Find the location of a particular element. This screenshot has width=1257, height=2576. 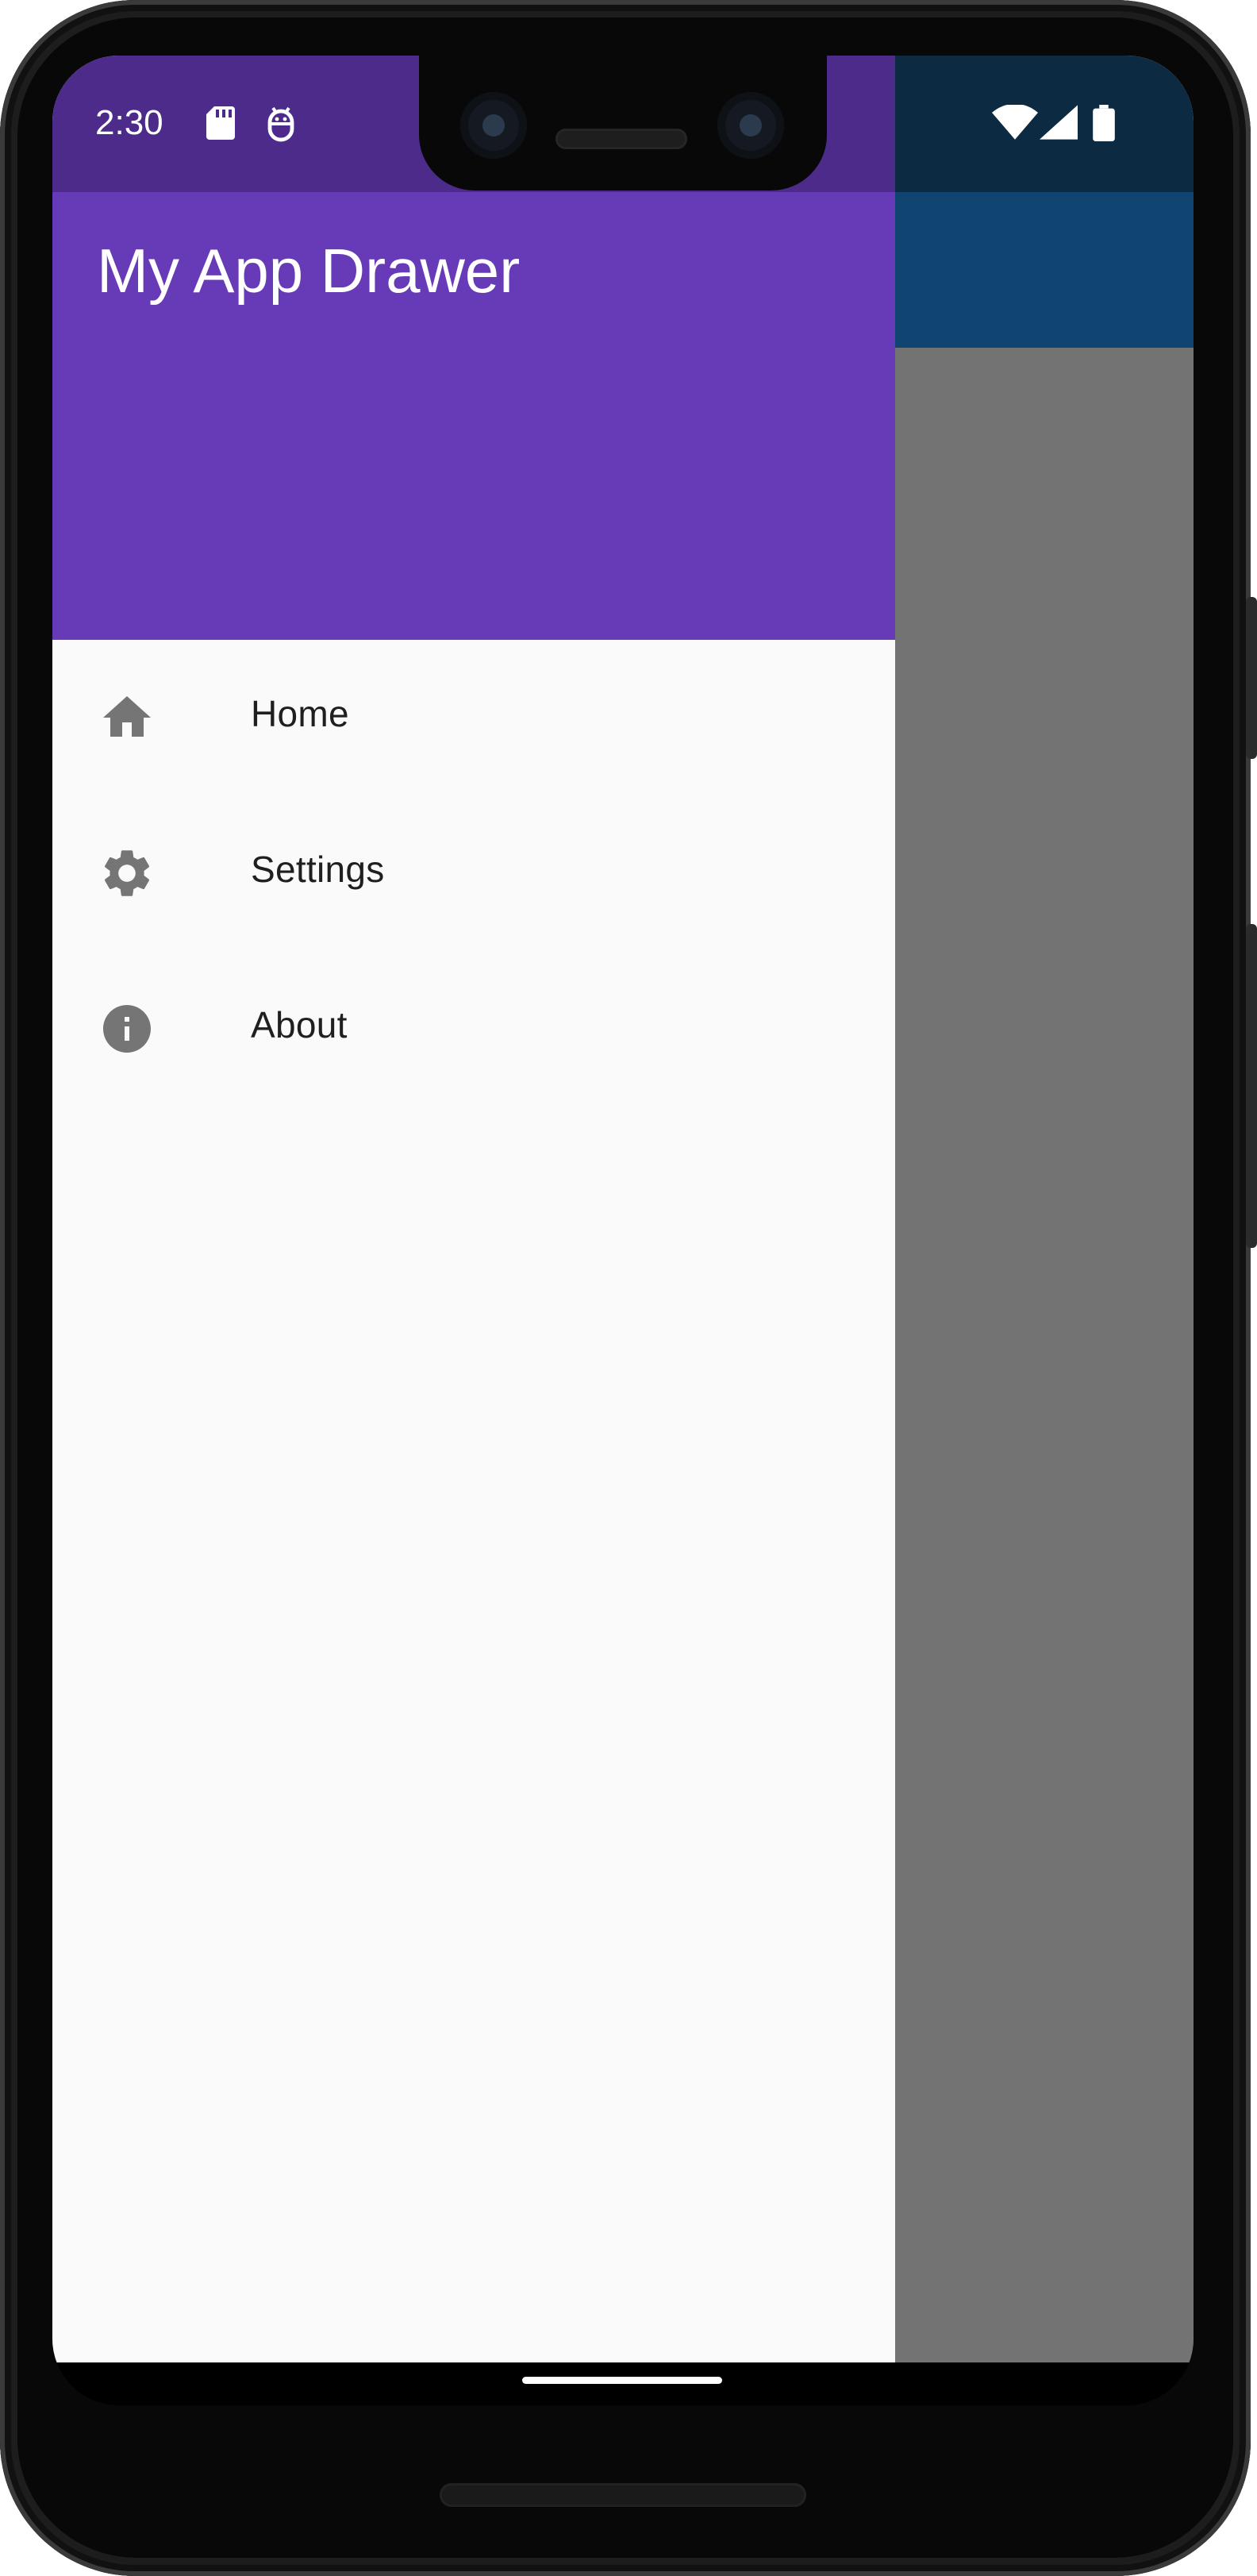

gesture-handle is located at coordinates (622, 2380).